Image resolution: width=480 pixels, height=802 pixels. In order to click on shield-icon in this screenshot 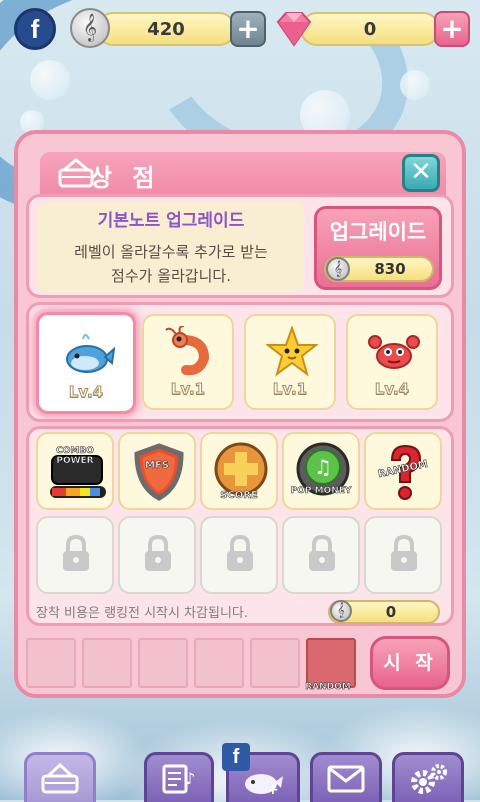, I will do `click(159, 472)`.